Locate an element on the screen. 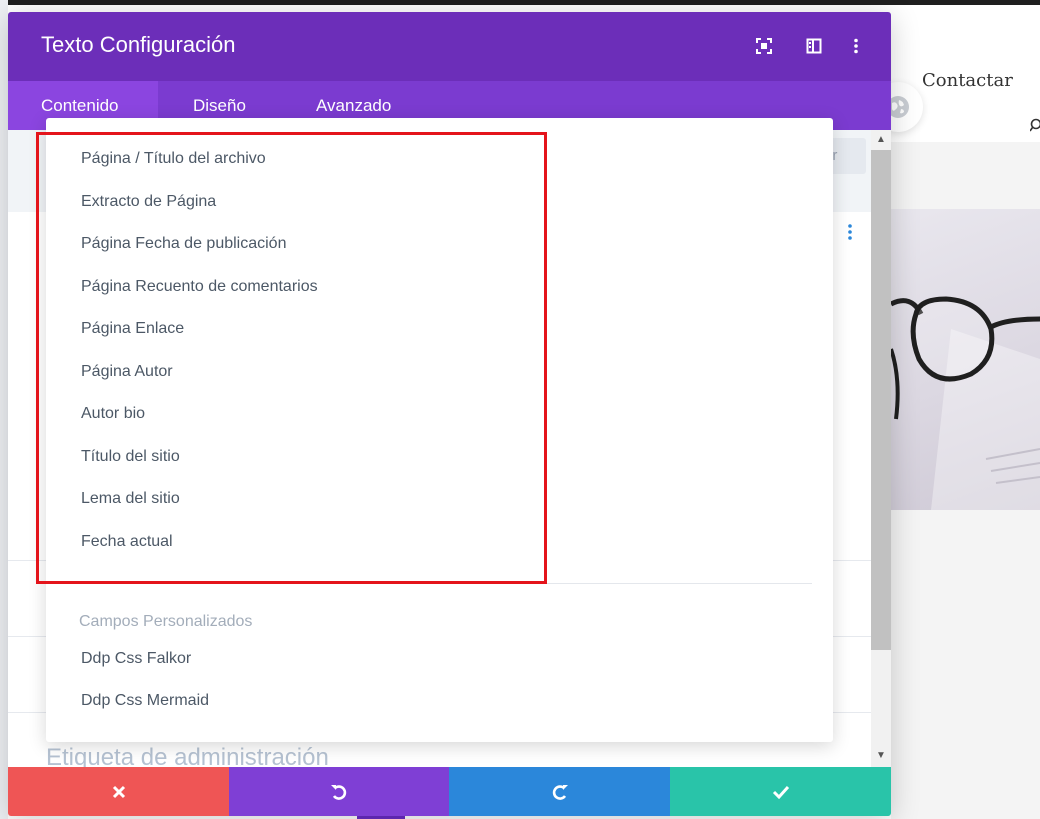  modal-header: Texto Configuración is located at coordinates (449, 46).